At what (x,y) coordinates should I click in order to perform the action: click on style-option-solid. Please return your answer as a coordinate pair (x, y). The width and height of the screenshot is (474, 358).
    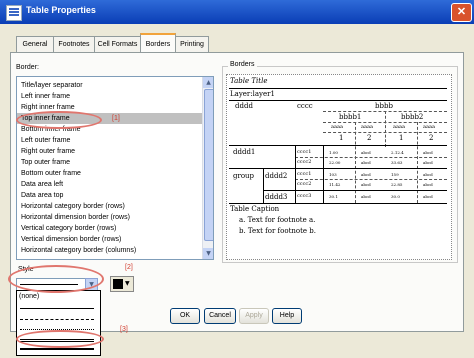
    Looking at the image, I should click on (57, 308).